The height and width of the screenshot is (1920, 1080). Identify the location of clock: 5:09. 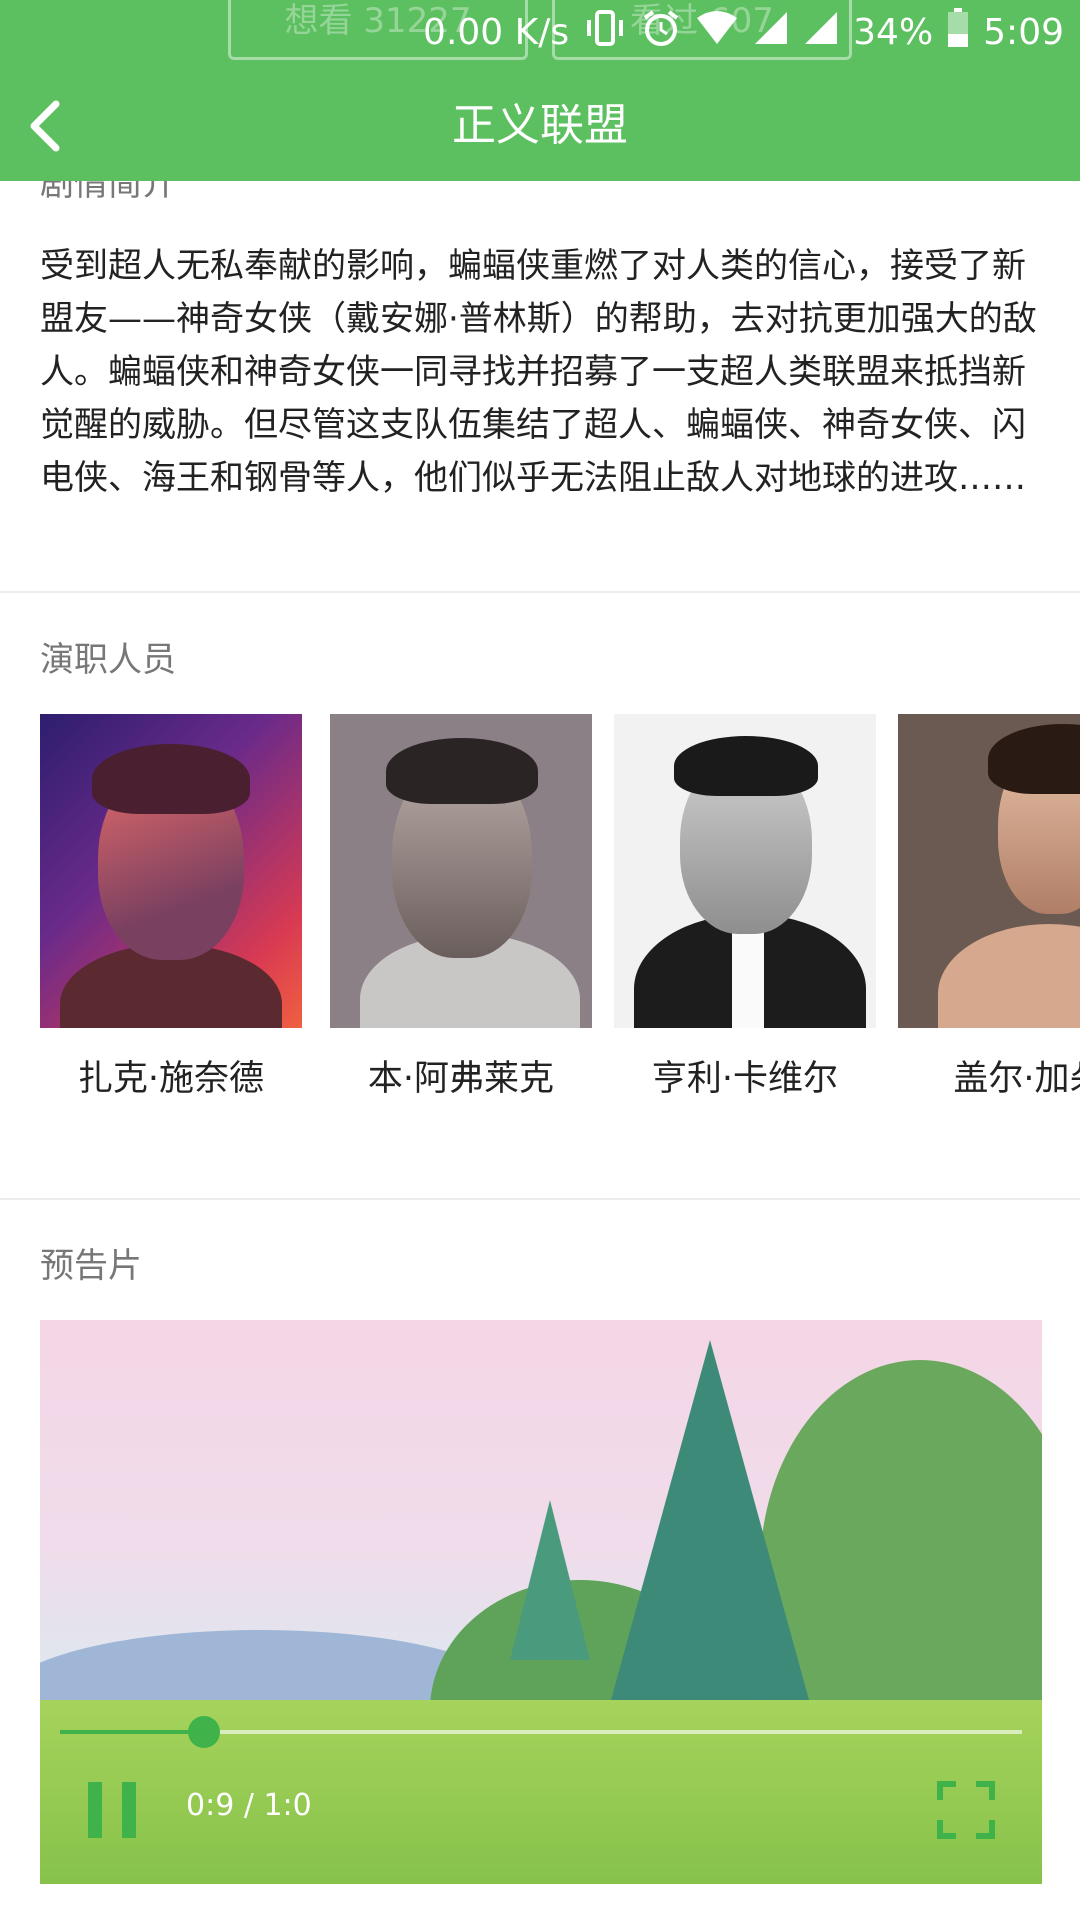
(1023, 32).